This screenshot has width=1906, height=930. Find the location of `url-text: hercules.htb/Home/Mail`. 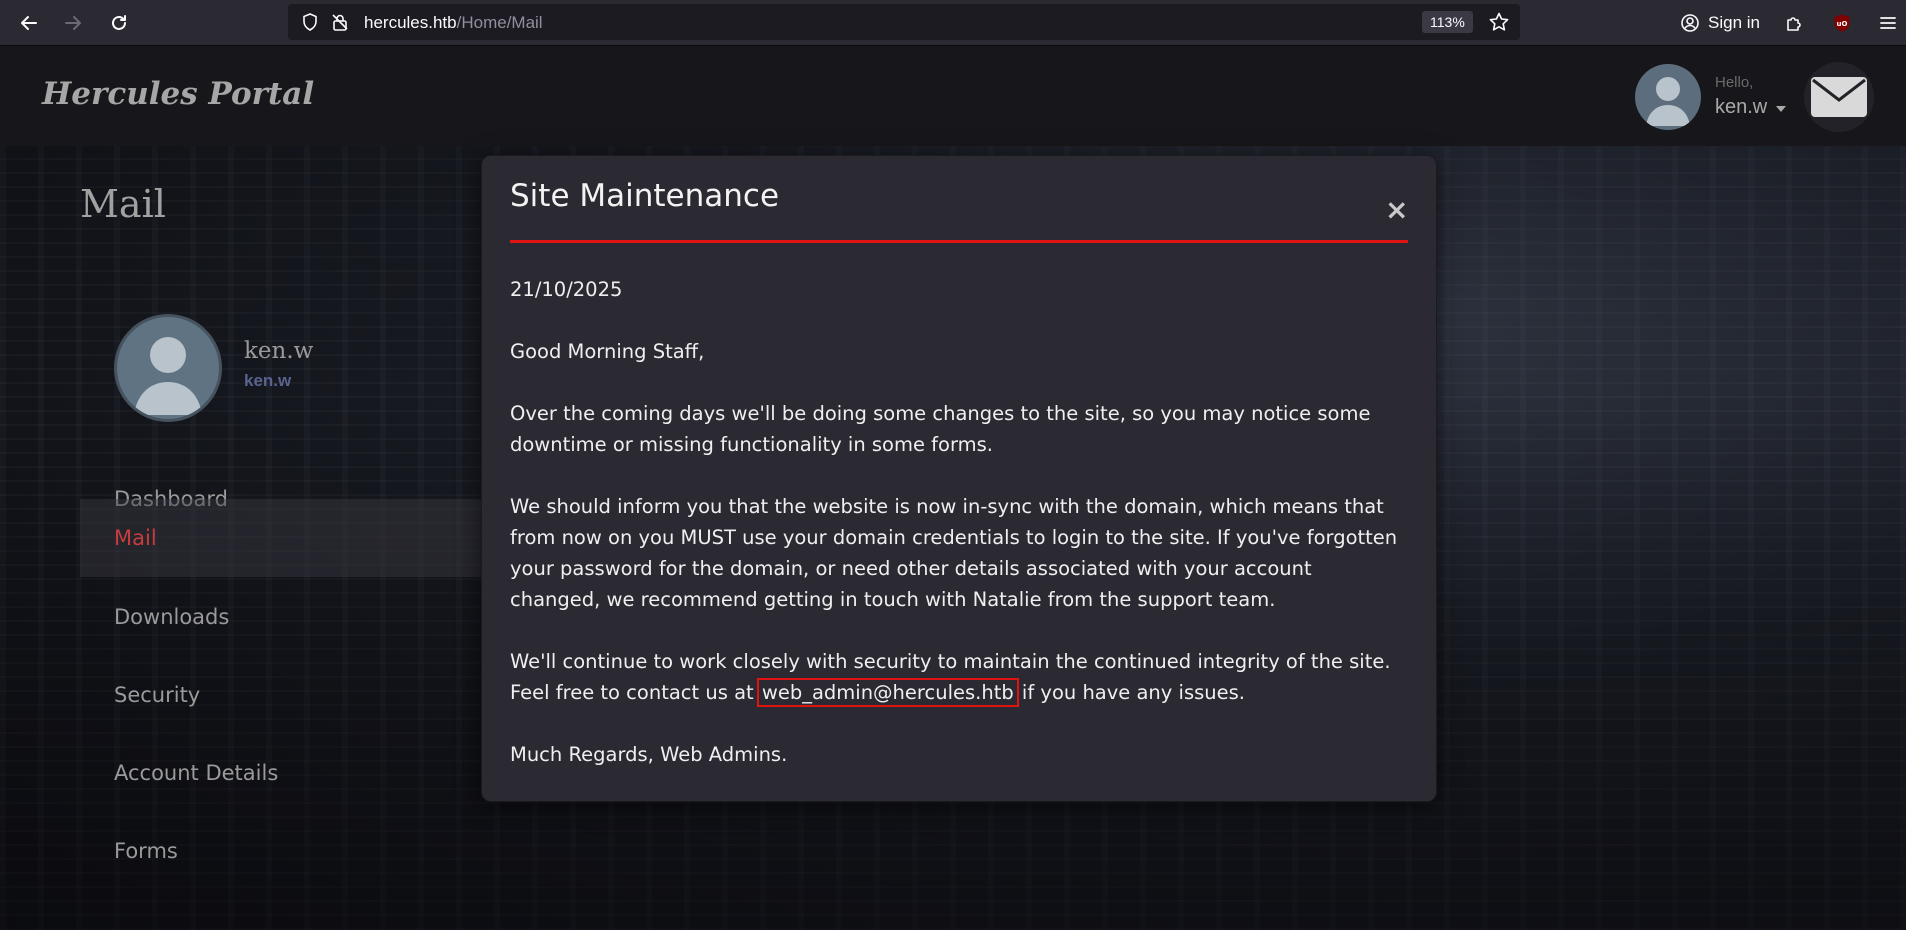

url-text: hercules.htb/Home/Mail is located at coordinates (453, 23).